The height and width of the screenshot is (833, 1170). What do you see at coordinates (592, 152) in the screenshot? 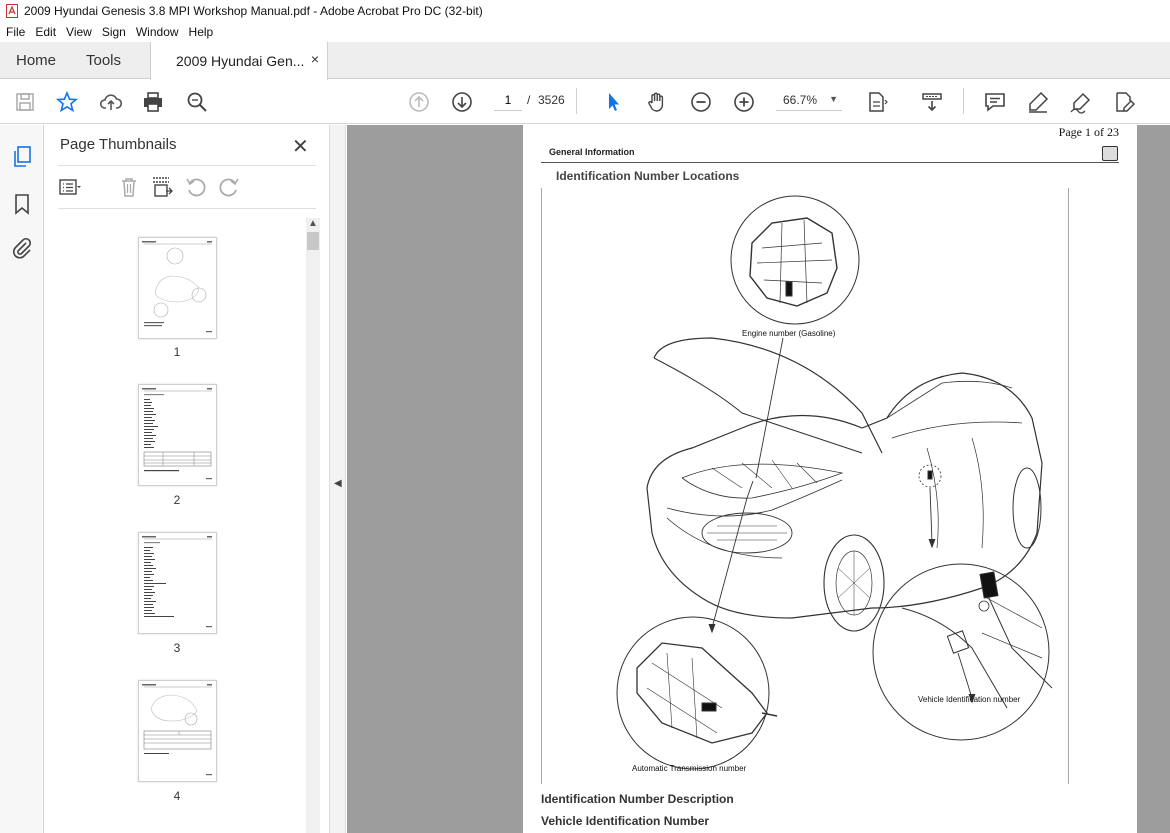
I see `section-header: General Information` at bounding box center [592, 152].